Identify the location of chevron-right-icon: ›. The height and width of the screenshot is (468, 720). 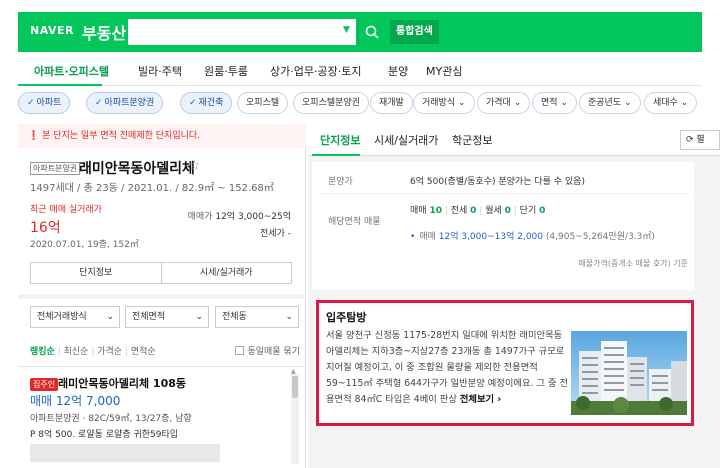
(499, 399).